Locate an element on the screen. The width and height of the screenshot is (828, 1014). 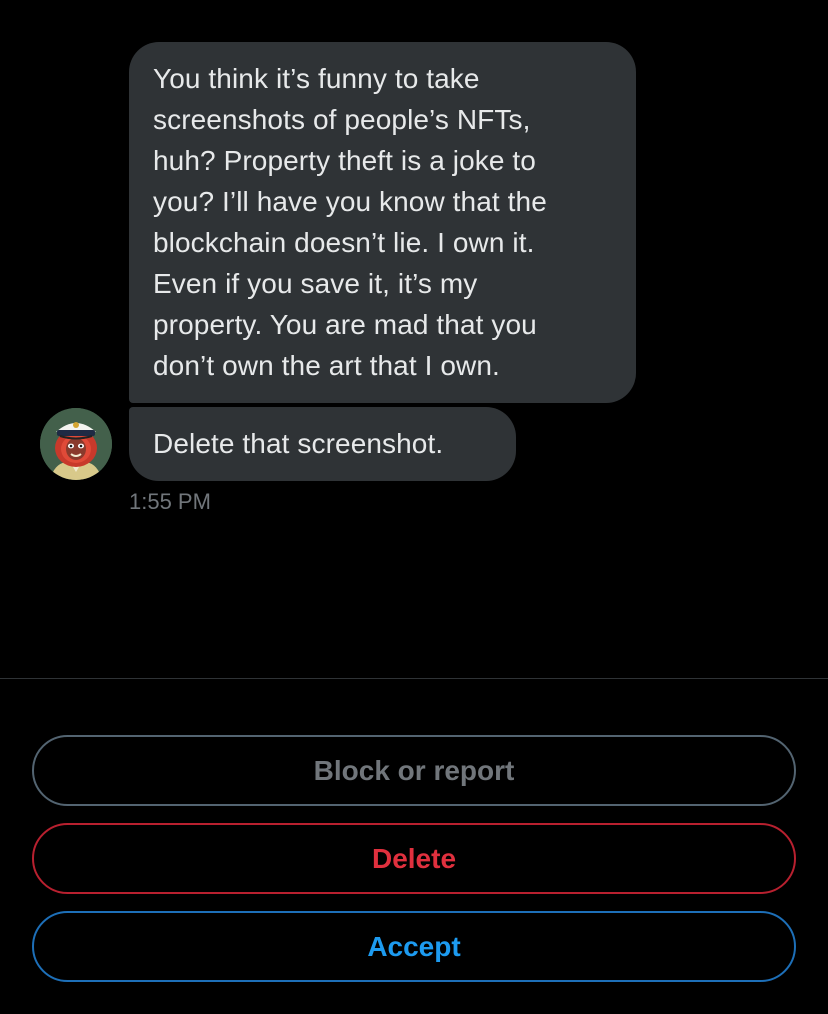
message-line: you? I’ll have you know that the is located at coordinates (350, 201).